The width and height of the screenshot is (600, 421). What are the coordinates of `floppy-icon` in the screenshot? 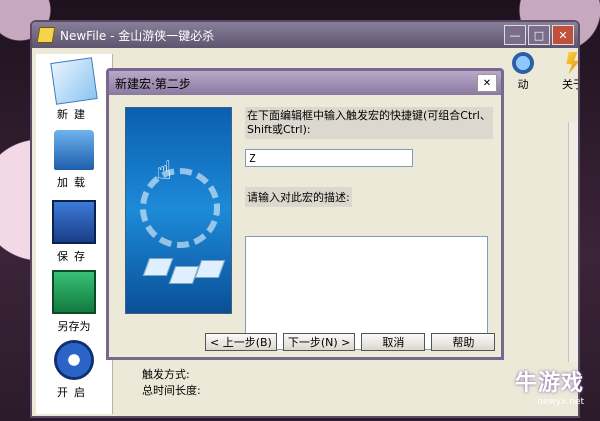 It's located at (74, 222).